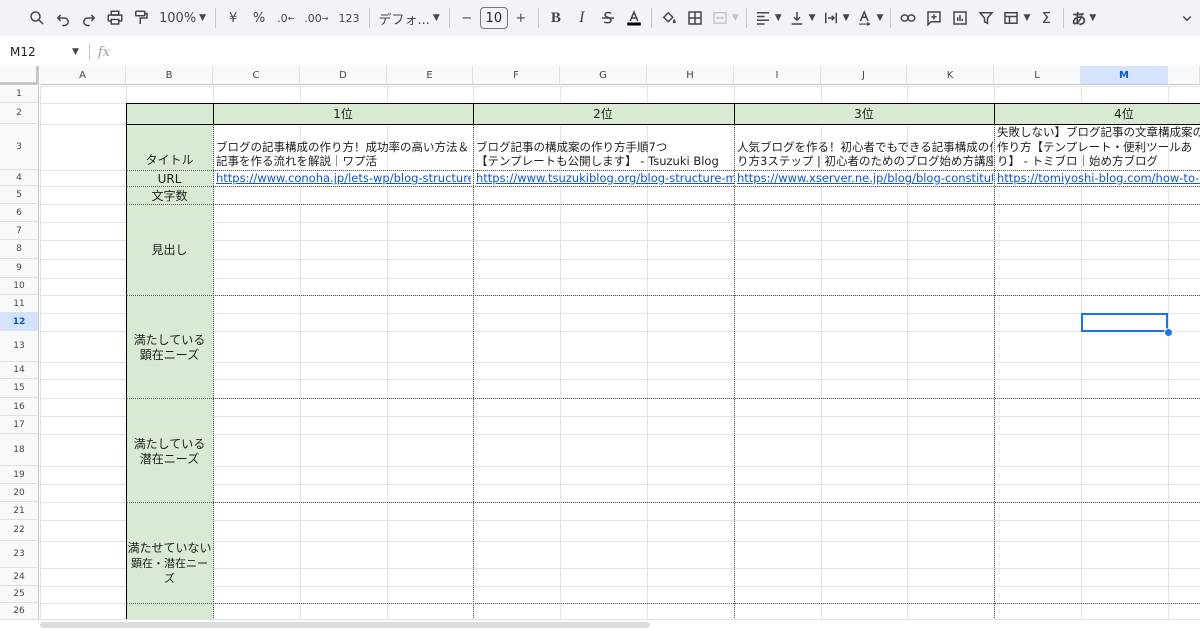  What do you see at coordinates (865, 147) in the screenshot?
I see `entry-title-line1: 人気ブログを作る！初心者でもできる記事構成の作` at bounding box center [865, 147].